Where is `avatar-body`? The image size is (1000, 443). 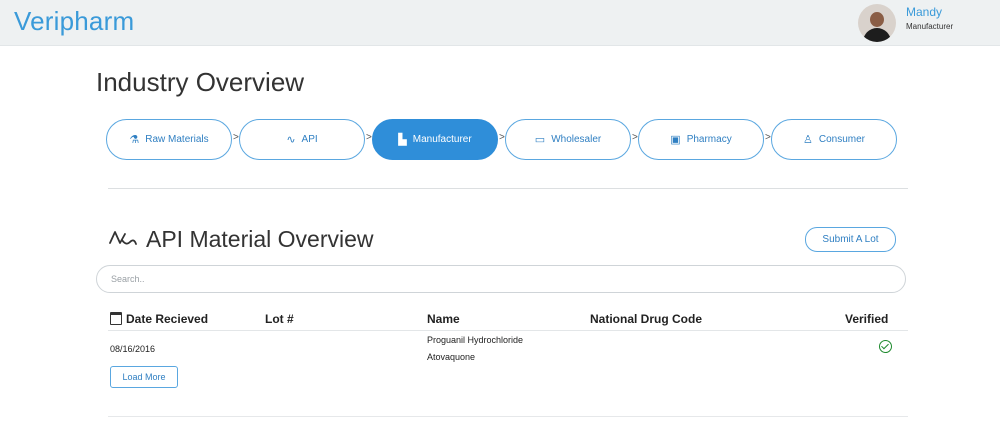
avatar-body is located at coordinates (877, 35).